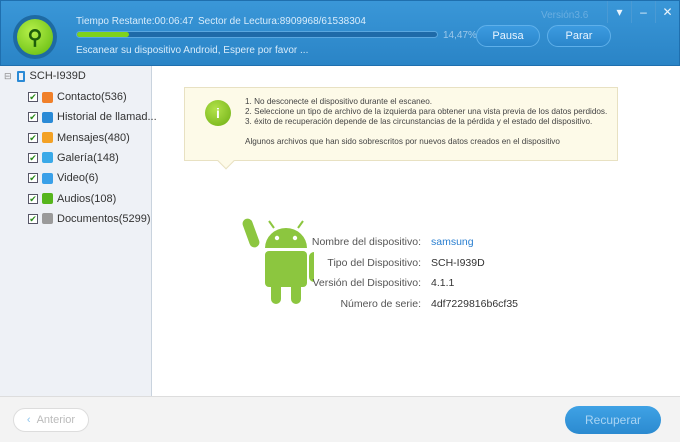 Image resolution: width=680 pixels, height=442 pixels. I want to click on device-info-key: Versión del Dispositivo:, so click(366, 283).